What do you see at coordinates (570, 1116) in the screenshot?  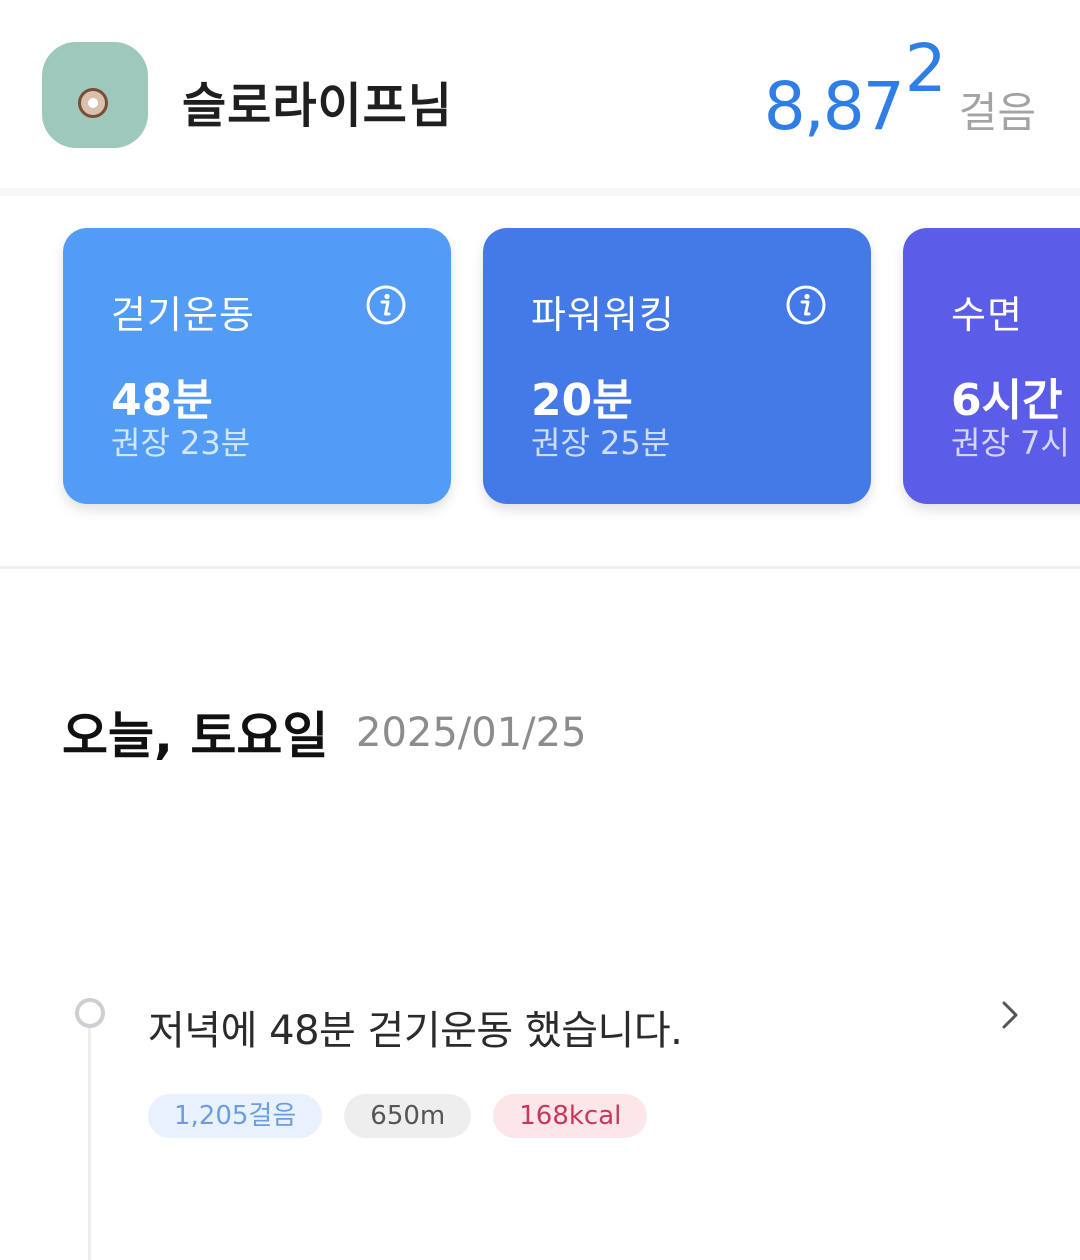 I see `calories-chip: 168kcal` at bounding box center [570, 1116].